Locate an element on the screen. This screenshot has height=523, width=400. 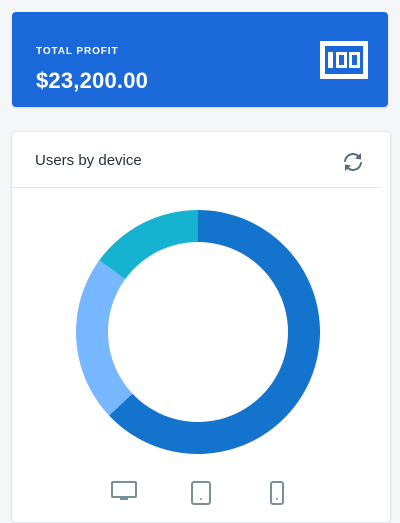
tablet-icon is located at coordinates (201, 493).